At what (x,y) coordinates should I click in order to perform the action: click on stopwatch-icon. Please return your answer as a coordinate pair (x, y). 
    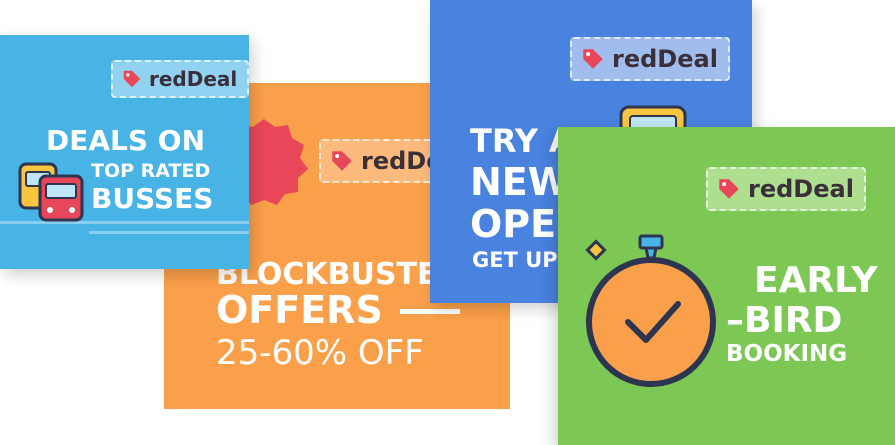
    Looking at the image, I should click on (650, 310).